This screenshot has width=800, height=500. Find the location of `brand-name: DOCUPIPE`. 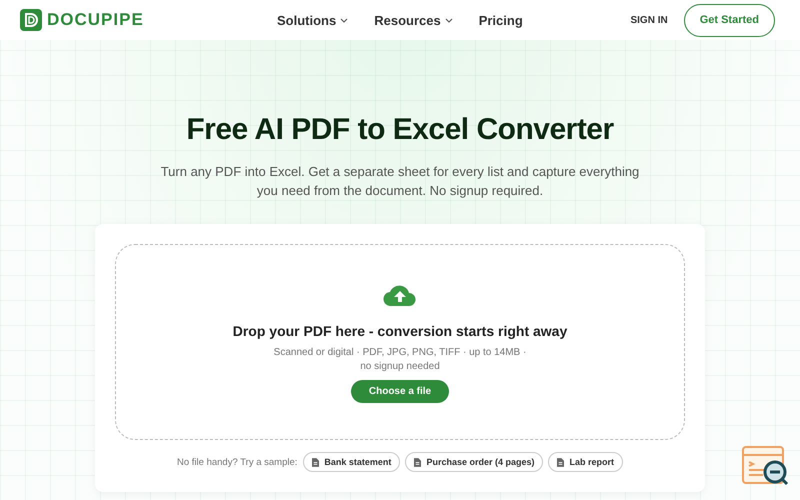

brand-name: DOCUPIPE is located at coordinates (95, 20).